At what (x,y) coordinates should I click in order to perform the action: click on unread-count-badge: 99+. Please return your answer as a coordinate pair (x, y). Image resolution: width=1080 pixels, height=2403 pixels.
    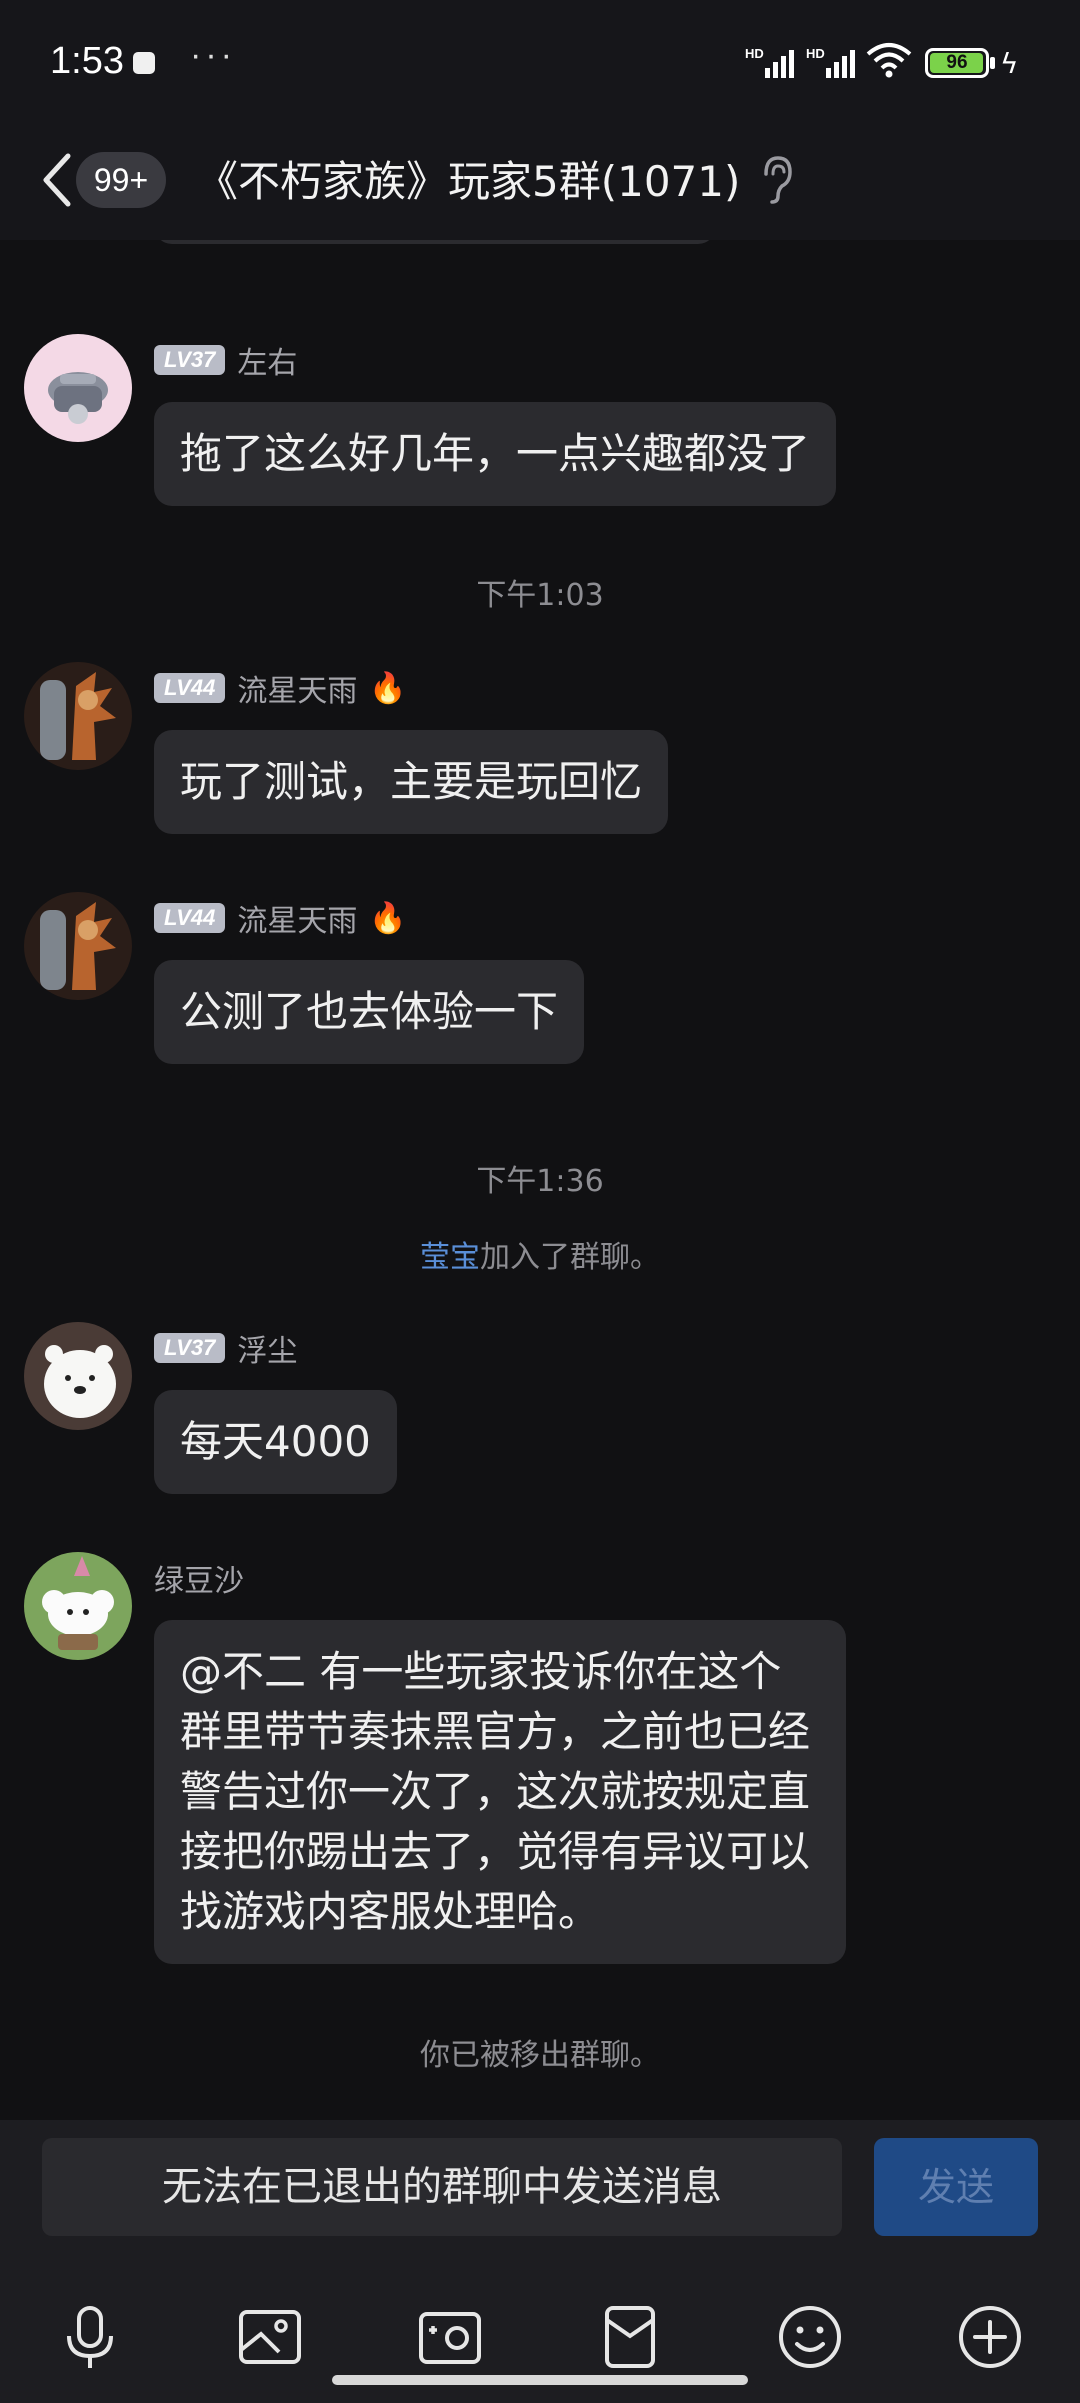
    Looking at the image, I should click on (121, 180).